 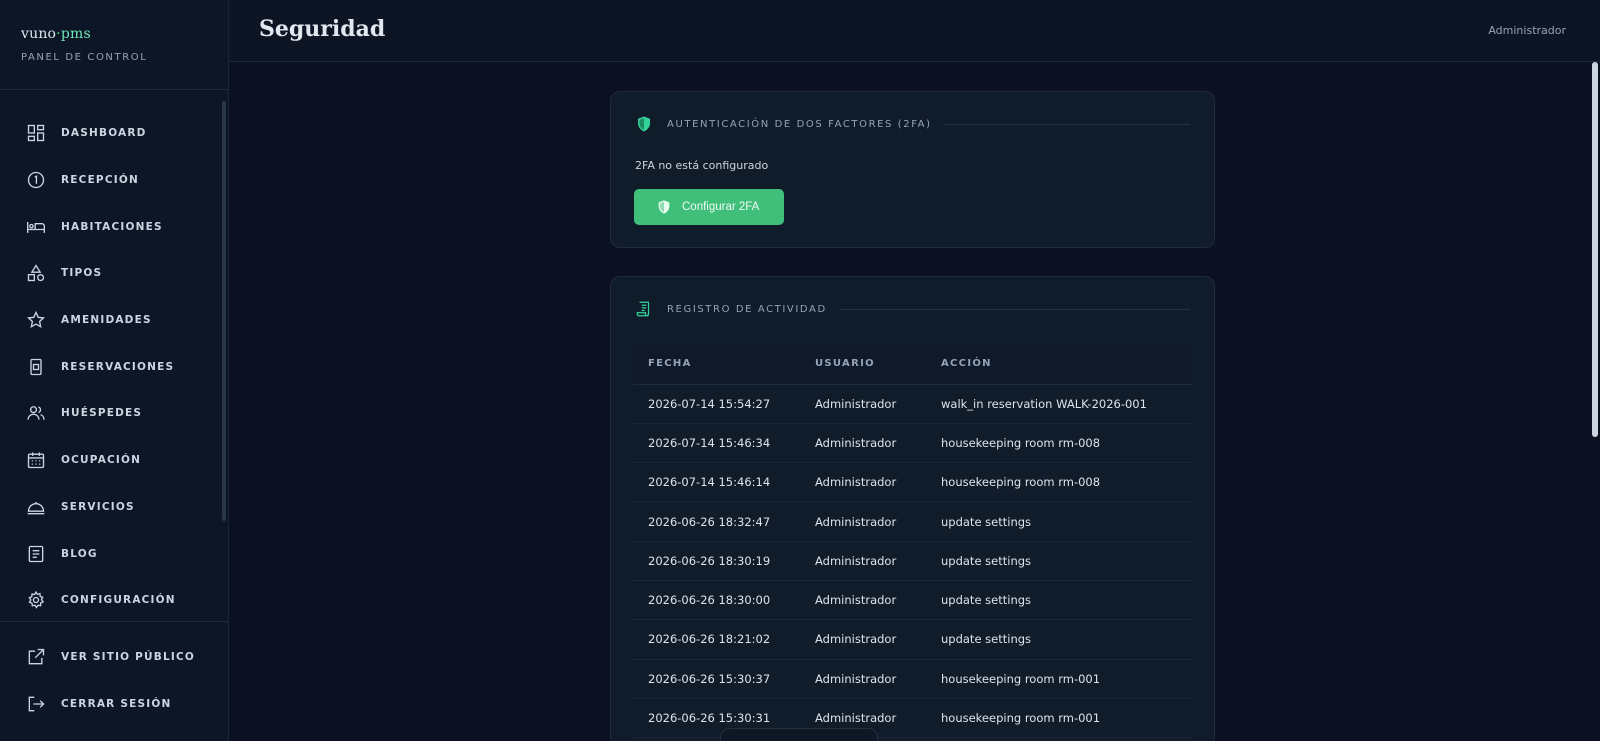 What do you see at coordinates (36, 460) in the screenshot?
I see `calendar-icon` at bounding box center [36, 460].